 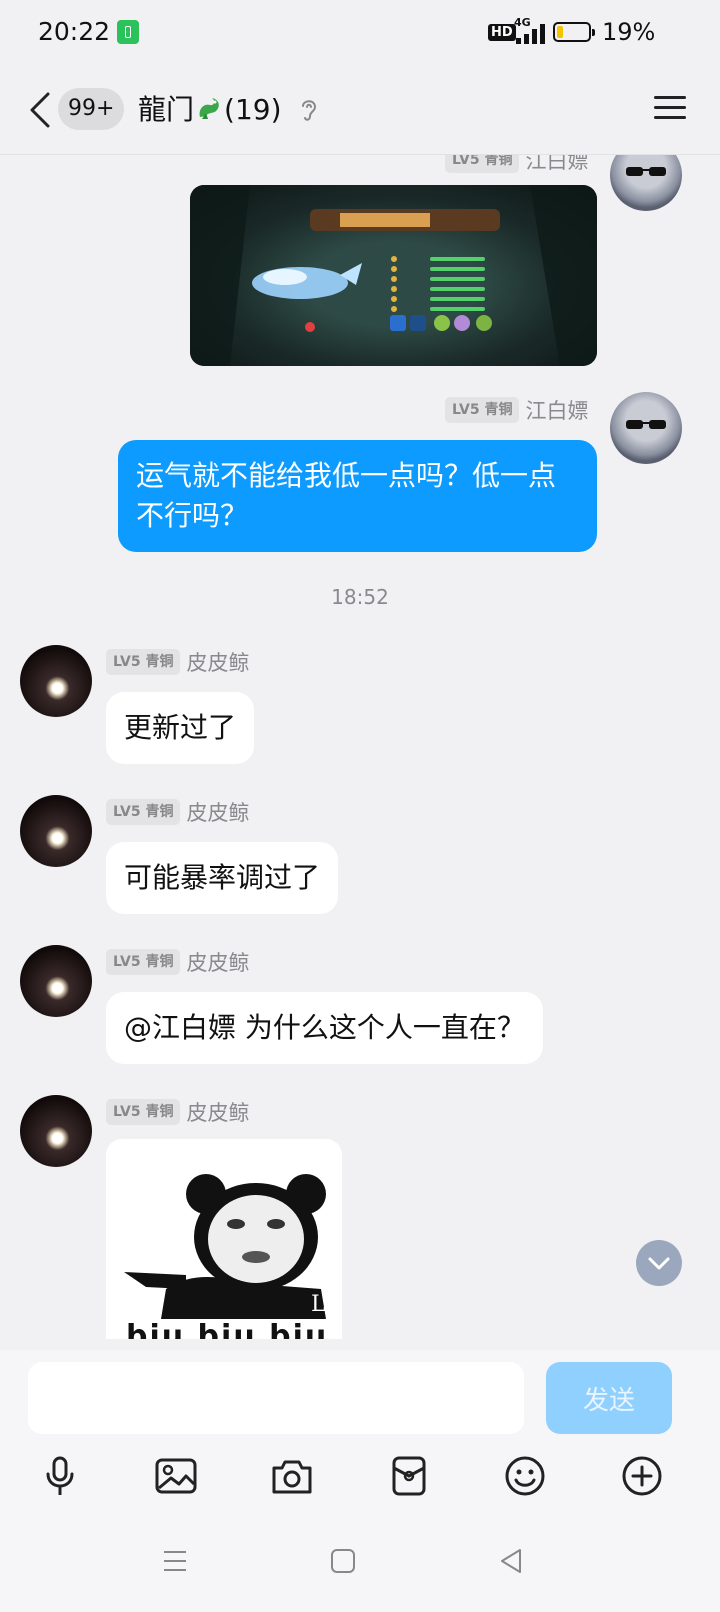 What do you see at coordinates (128, 32) in the screenshot?
I see `battery-saver-icon` at bounding box center [128, 32].